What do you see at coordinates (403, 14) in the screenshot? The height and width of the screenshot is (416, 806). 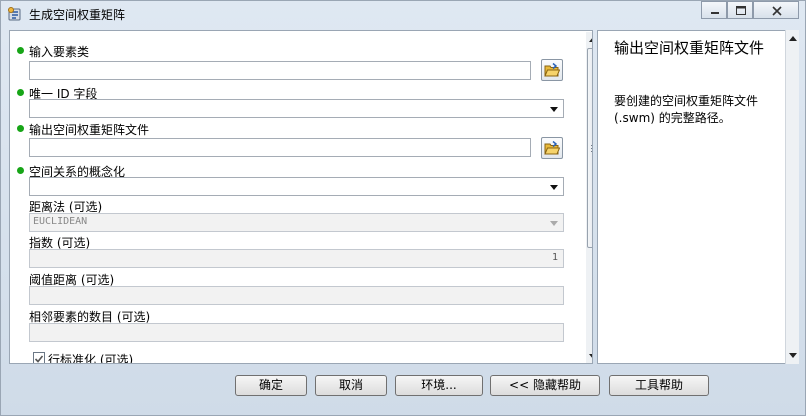 I see `title-bar: 生成空间权重矩阵` at bounding box center [403, 14].